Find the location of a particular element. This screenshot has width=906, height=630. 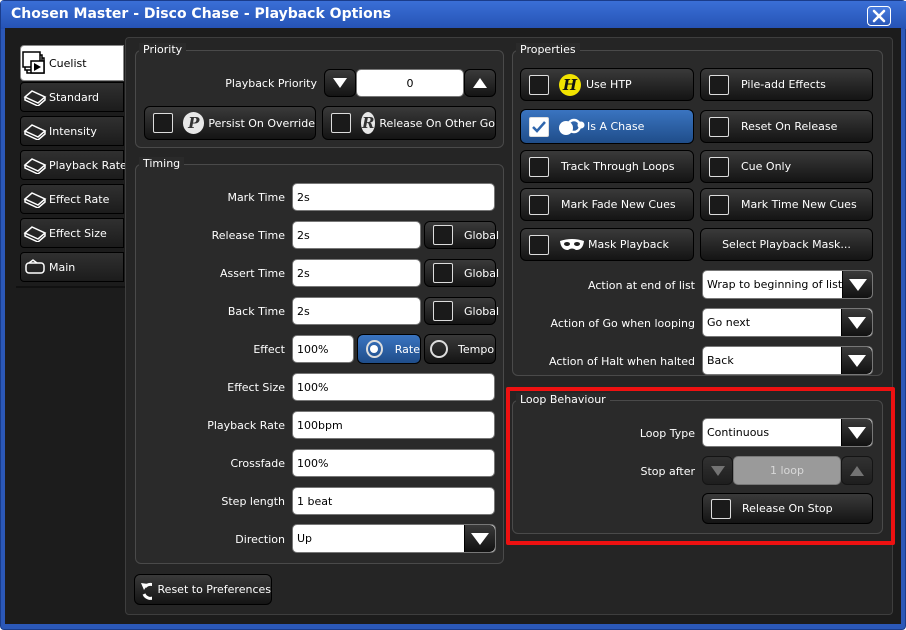

effect-rate-radio: Rate is located at coordinates (389, 349).